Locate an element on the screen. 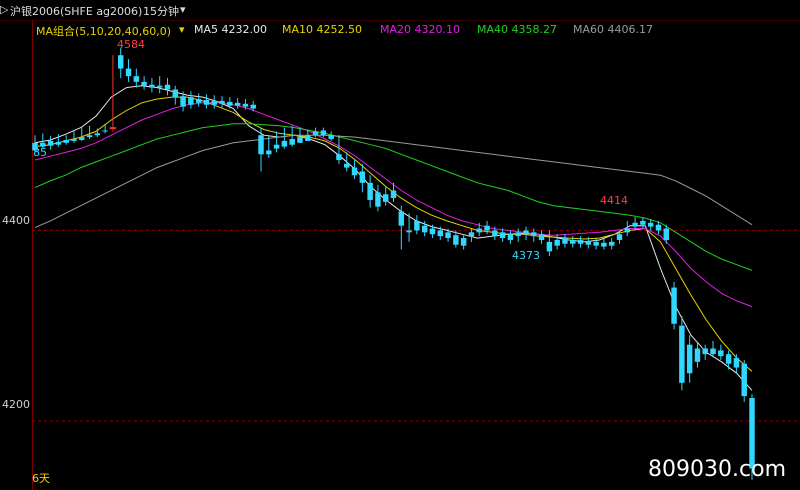 This screenshot has height=490, width=800. y-tick-4400: 4400 is located at coordinates (16, 220).